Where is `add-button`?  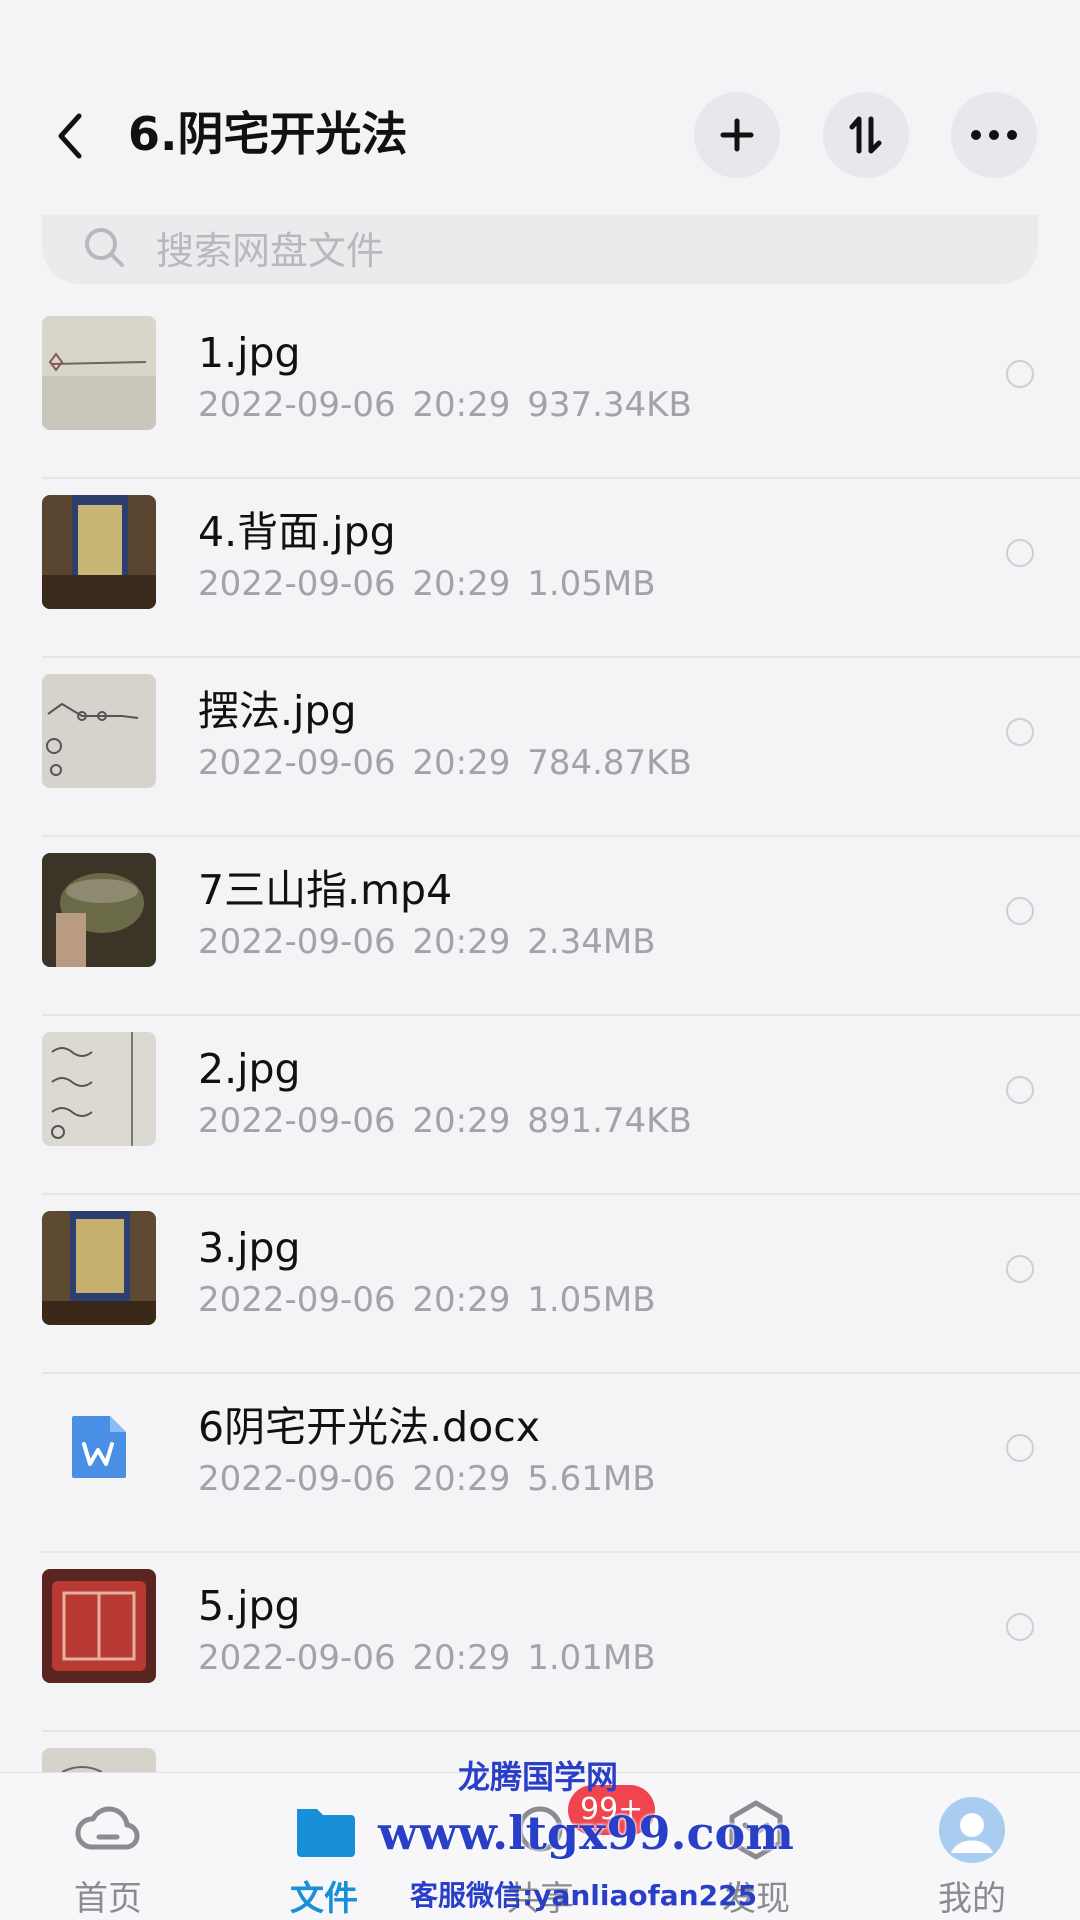 add-button is located at coordinates (737, 135).